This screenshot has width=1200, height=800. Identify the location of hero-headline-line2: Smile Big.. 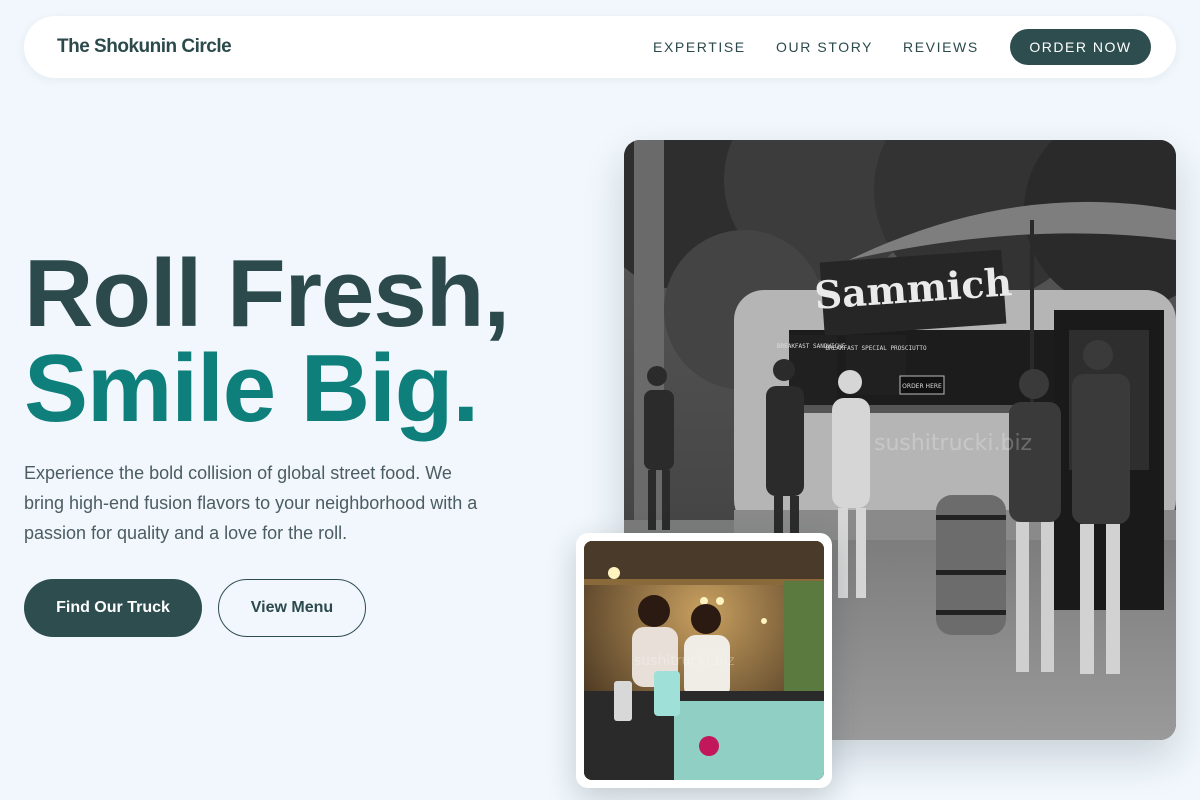
(251, 388).